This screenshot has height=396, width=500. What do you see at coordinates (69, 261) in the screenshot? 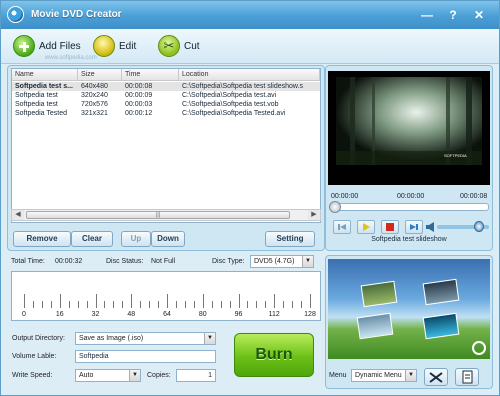
I see `total-time-value: 00:00:32` at bounding box center [69, 261].